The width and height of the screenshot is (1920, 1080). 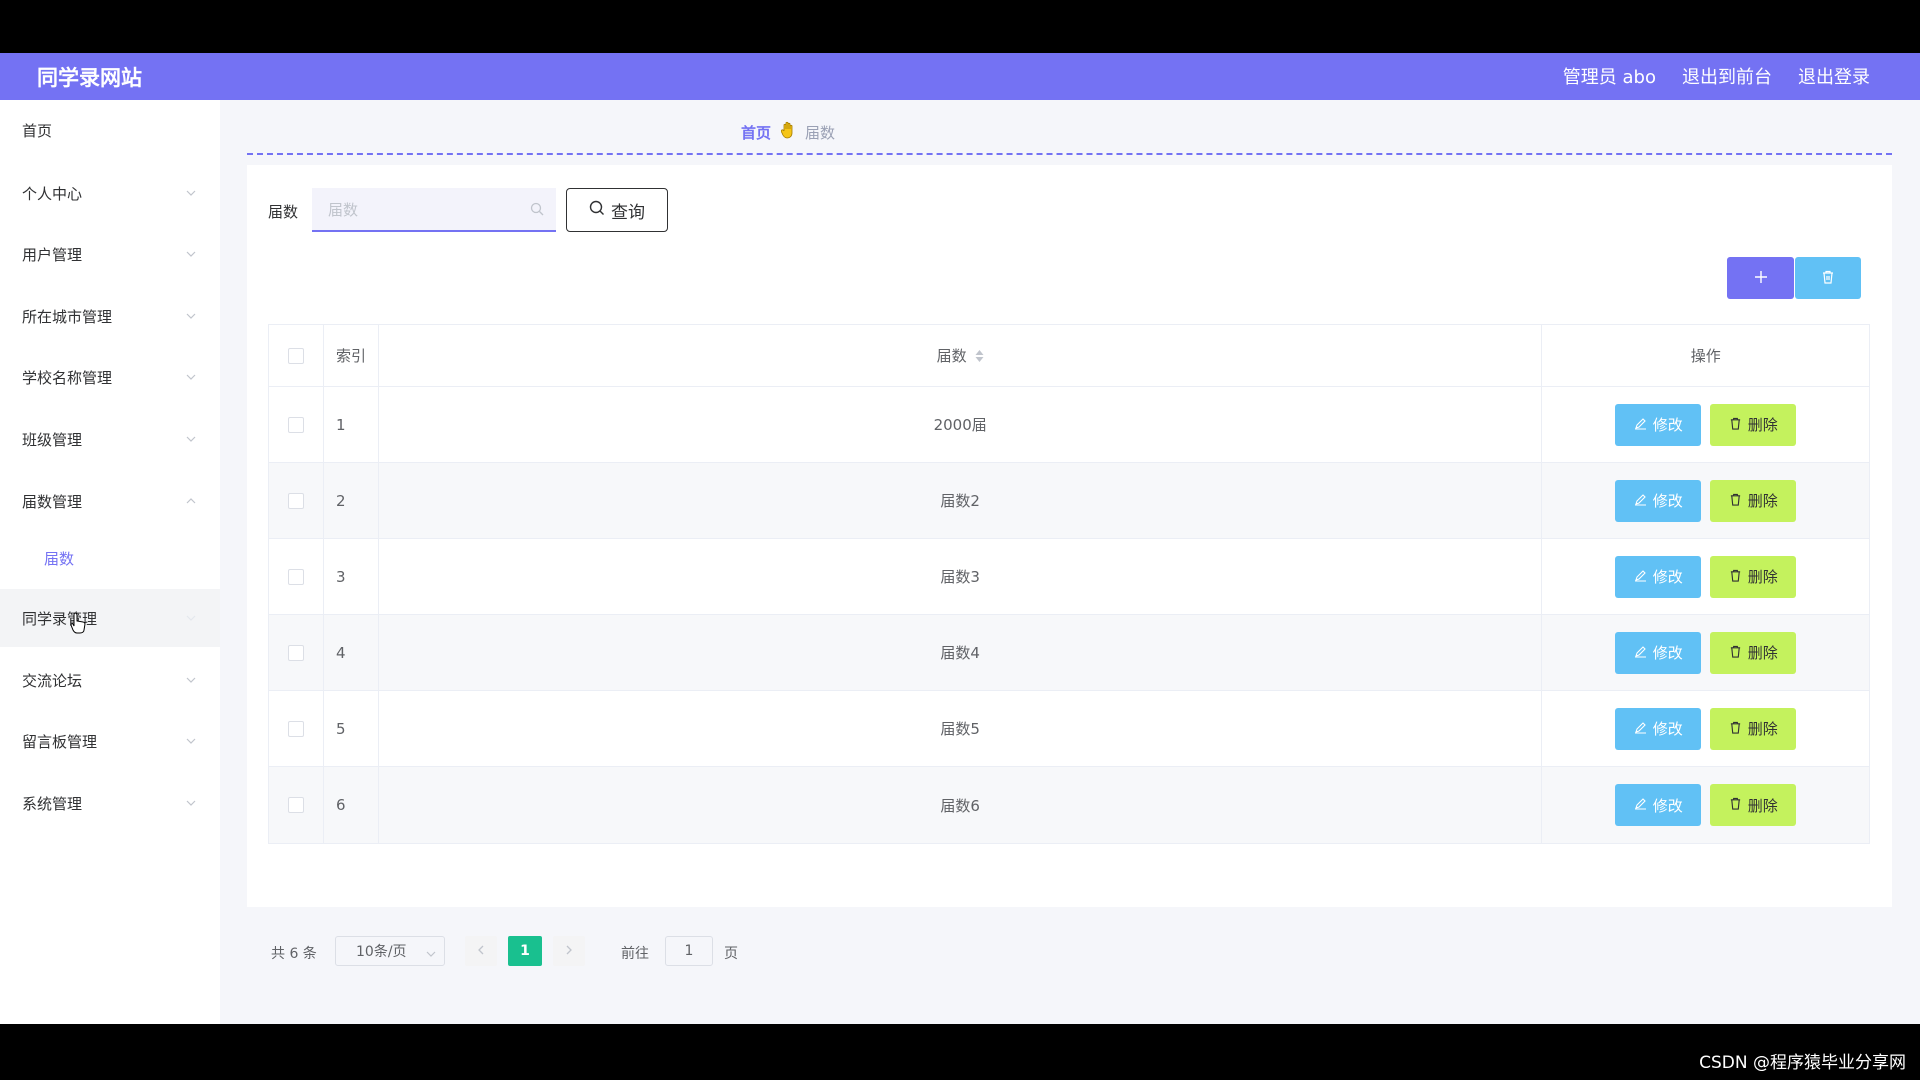 I want to click on breadcrumb-current: 届数, so click(x=820, y=132).